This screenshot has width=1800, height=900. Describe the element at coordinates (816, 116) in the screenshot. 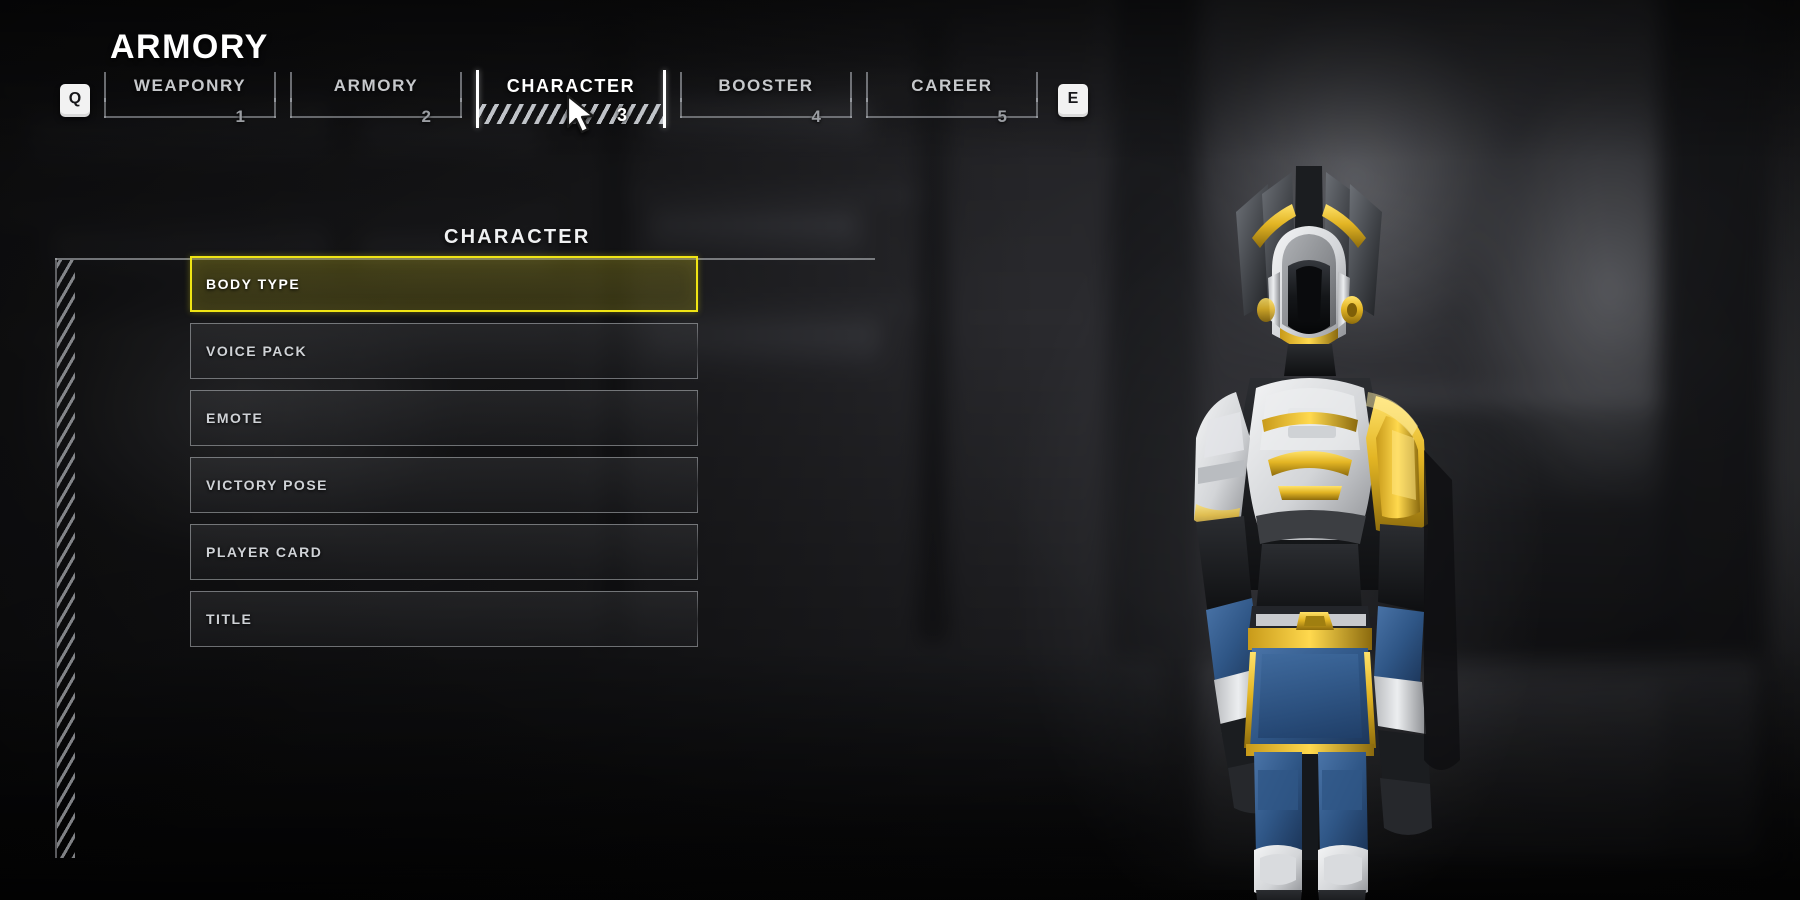

I see `tab-number: 4` at that location.